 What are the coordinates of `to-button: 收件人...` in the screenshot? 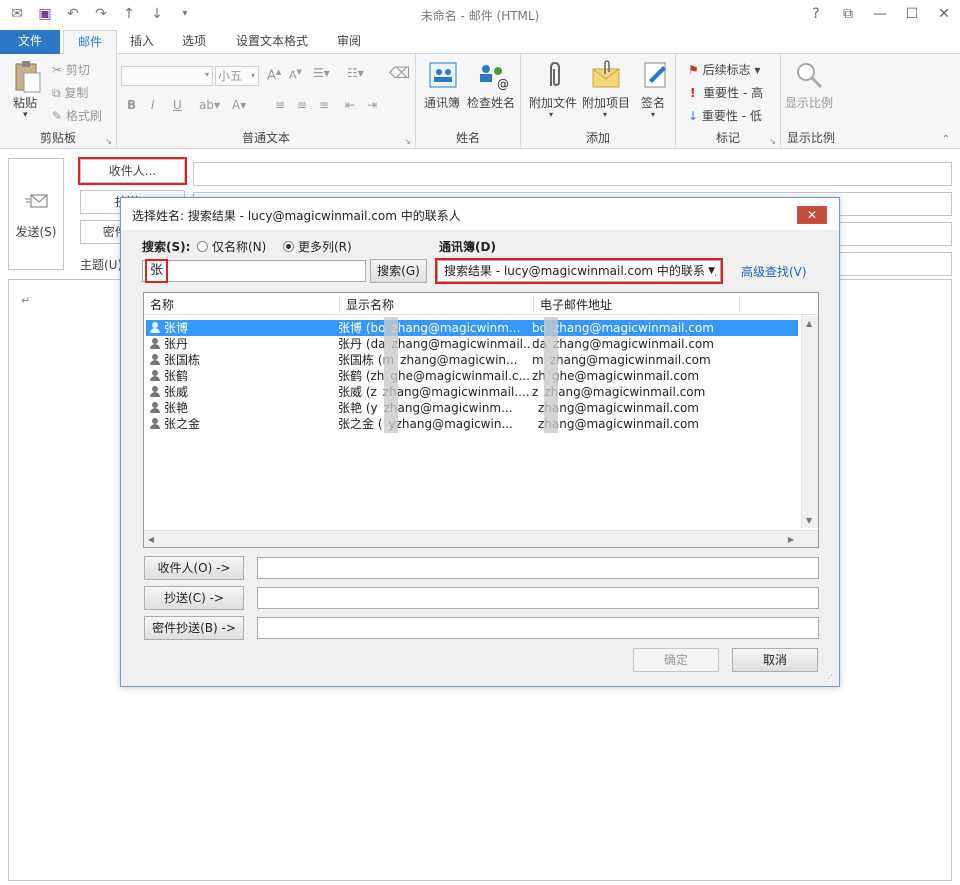 It's located at (132, 171).